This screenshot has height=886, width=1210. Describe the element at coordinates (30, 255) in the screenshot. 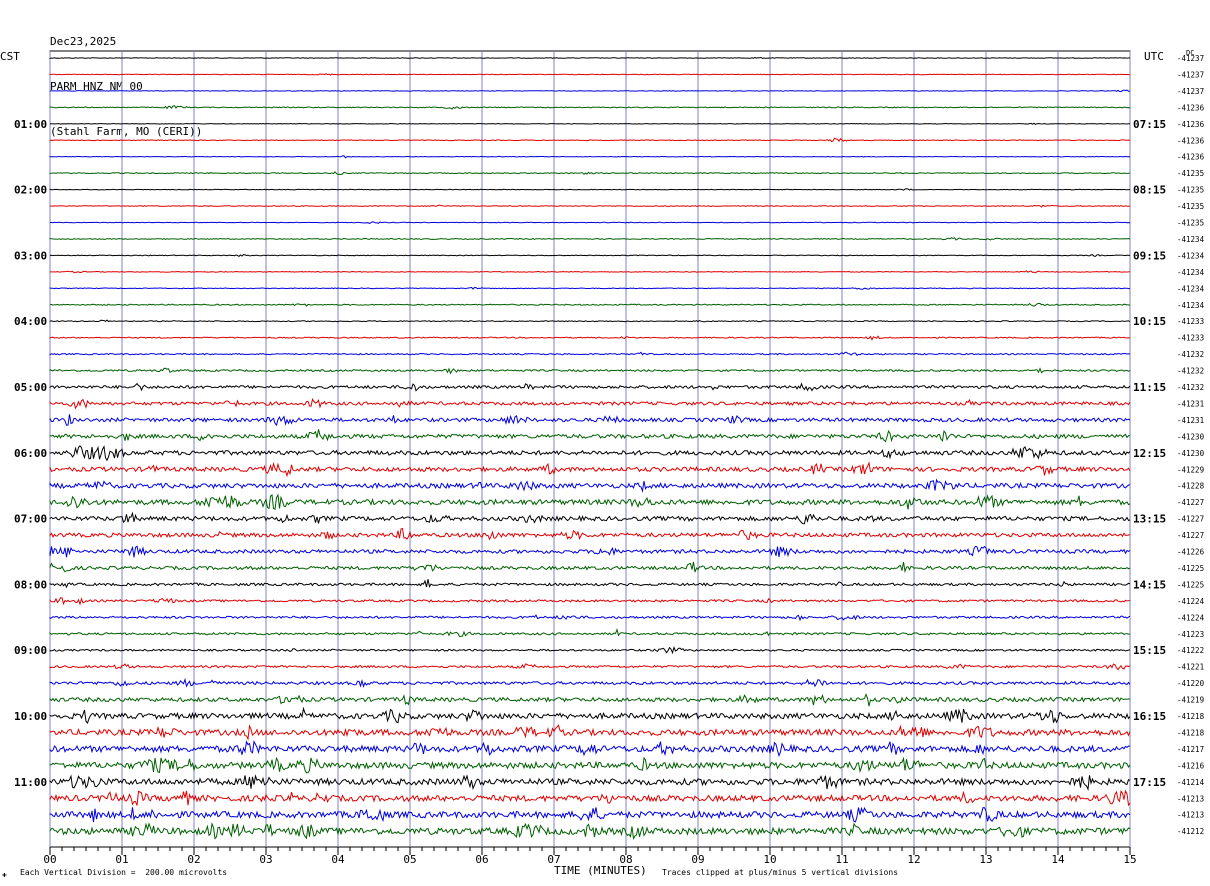

I see `left-time-label: 03:00` at that location.